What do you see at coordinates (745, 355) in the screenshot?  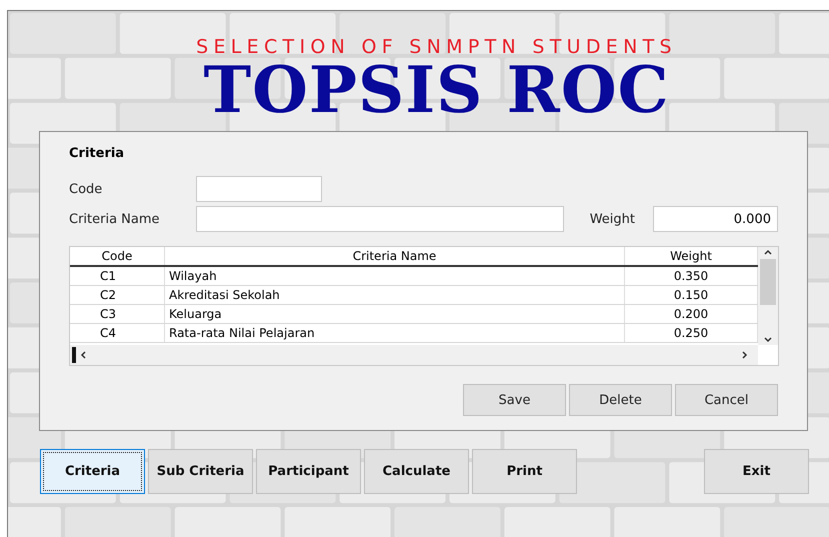 I see `chevron-right-icon` at bounding box center [745, 355].